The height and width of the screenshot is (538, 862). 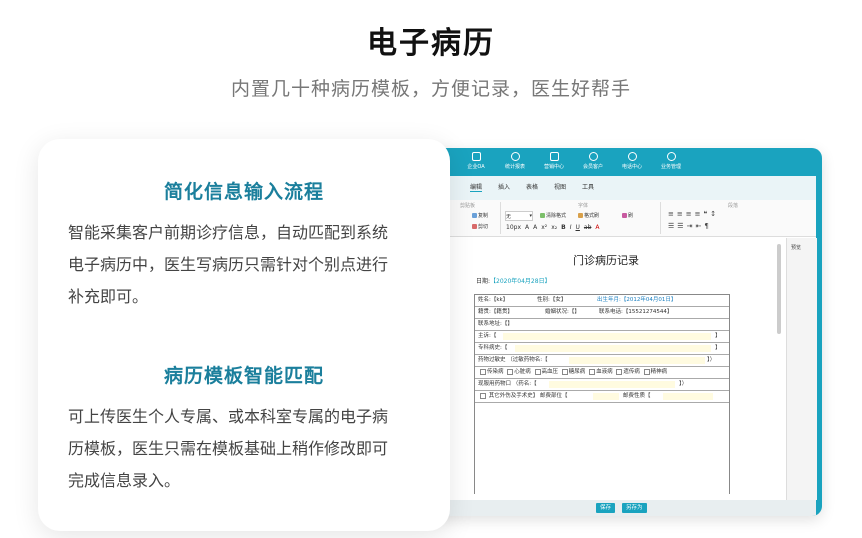 I want to click on disease-check-5: 遗传病, so click(x=627, y=371).